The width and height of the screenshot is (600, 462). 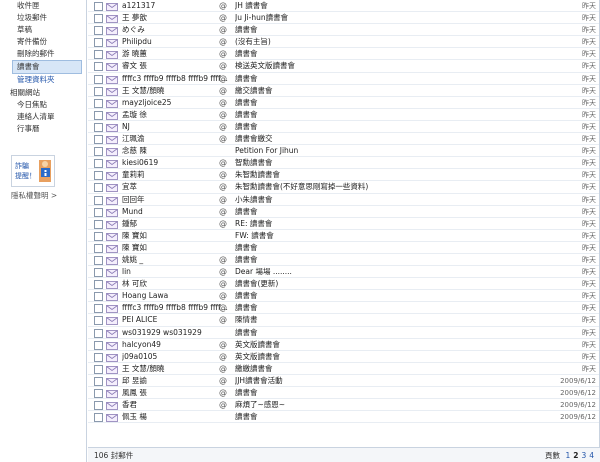 I want to click on date: 昨天, so click(x=589, y=126).